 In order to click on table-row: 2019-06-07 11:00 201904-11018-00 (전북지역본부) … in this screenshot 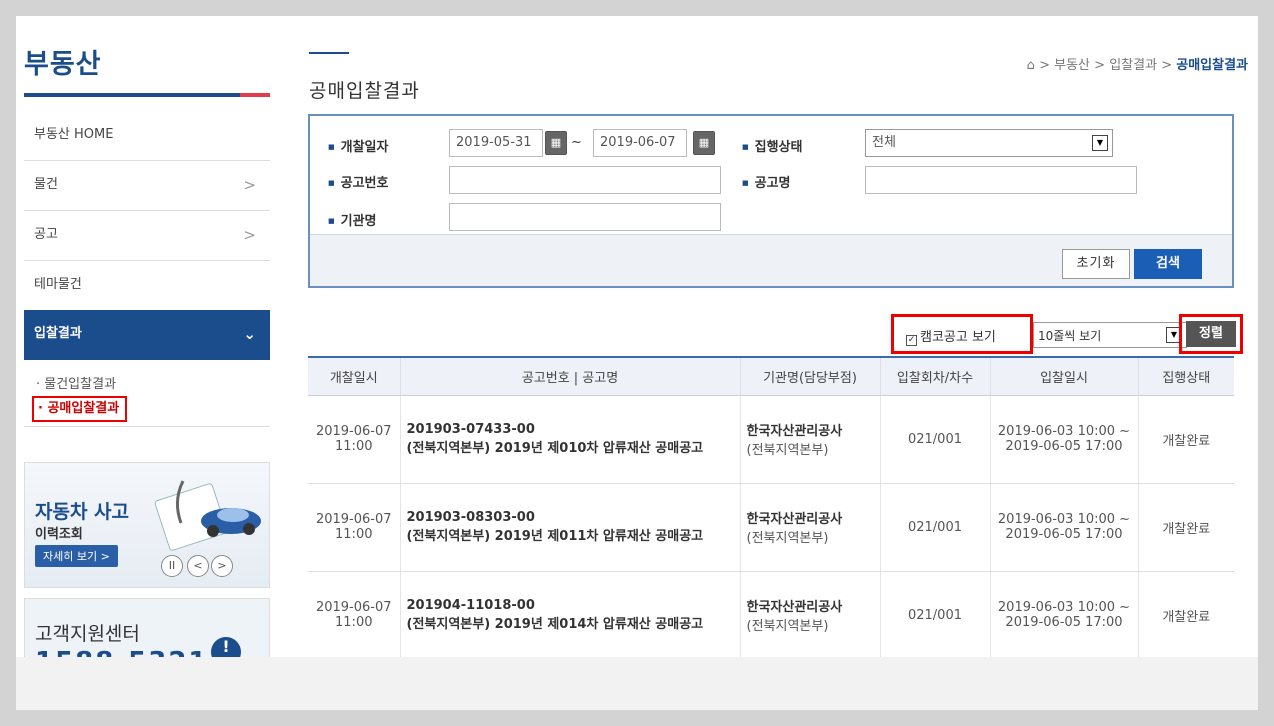, I will do `click(771, 614)`.